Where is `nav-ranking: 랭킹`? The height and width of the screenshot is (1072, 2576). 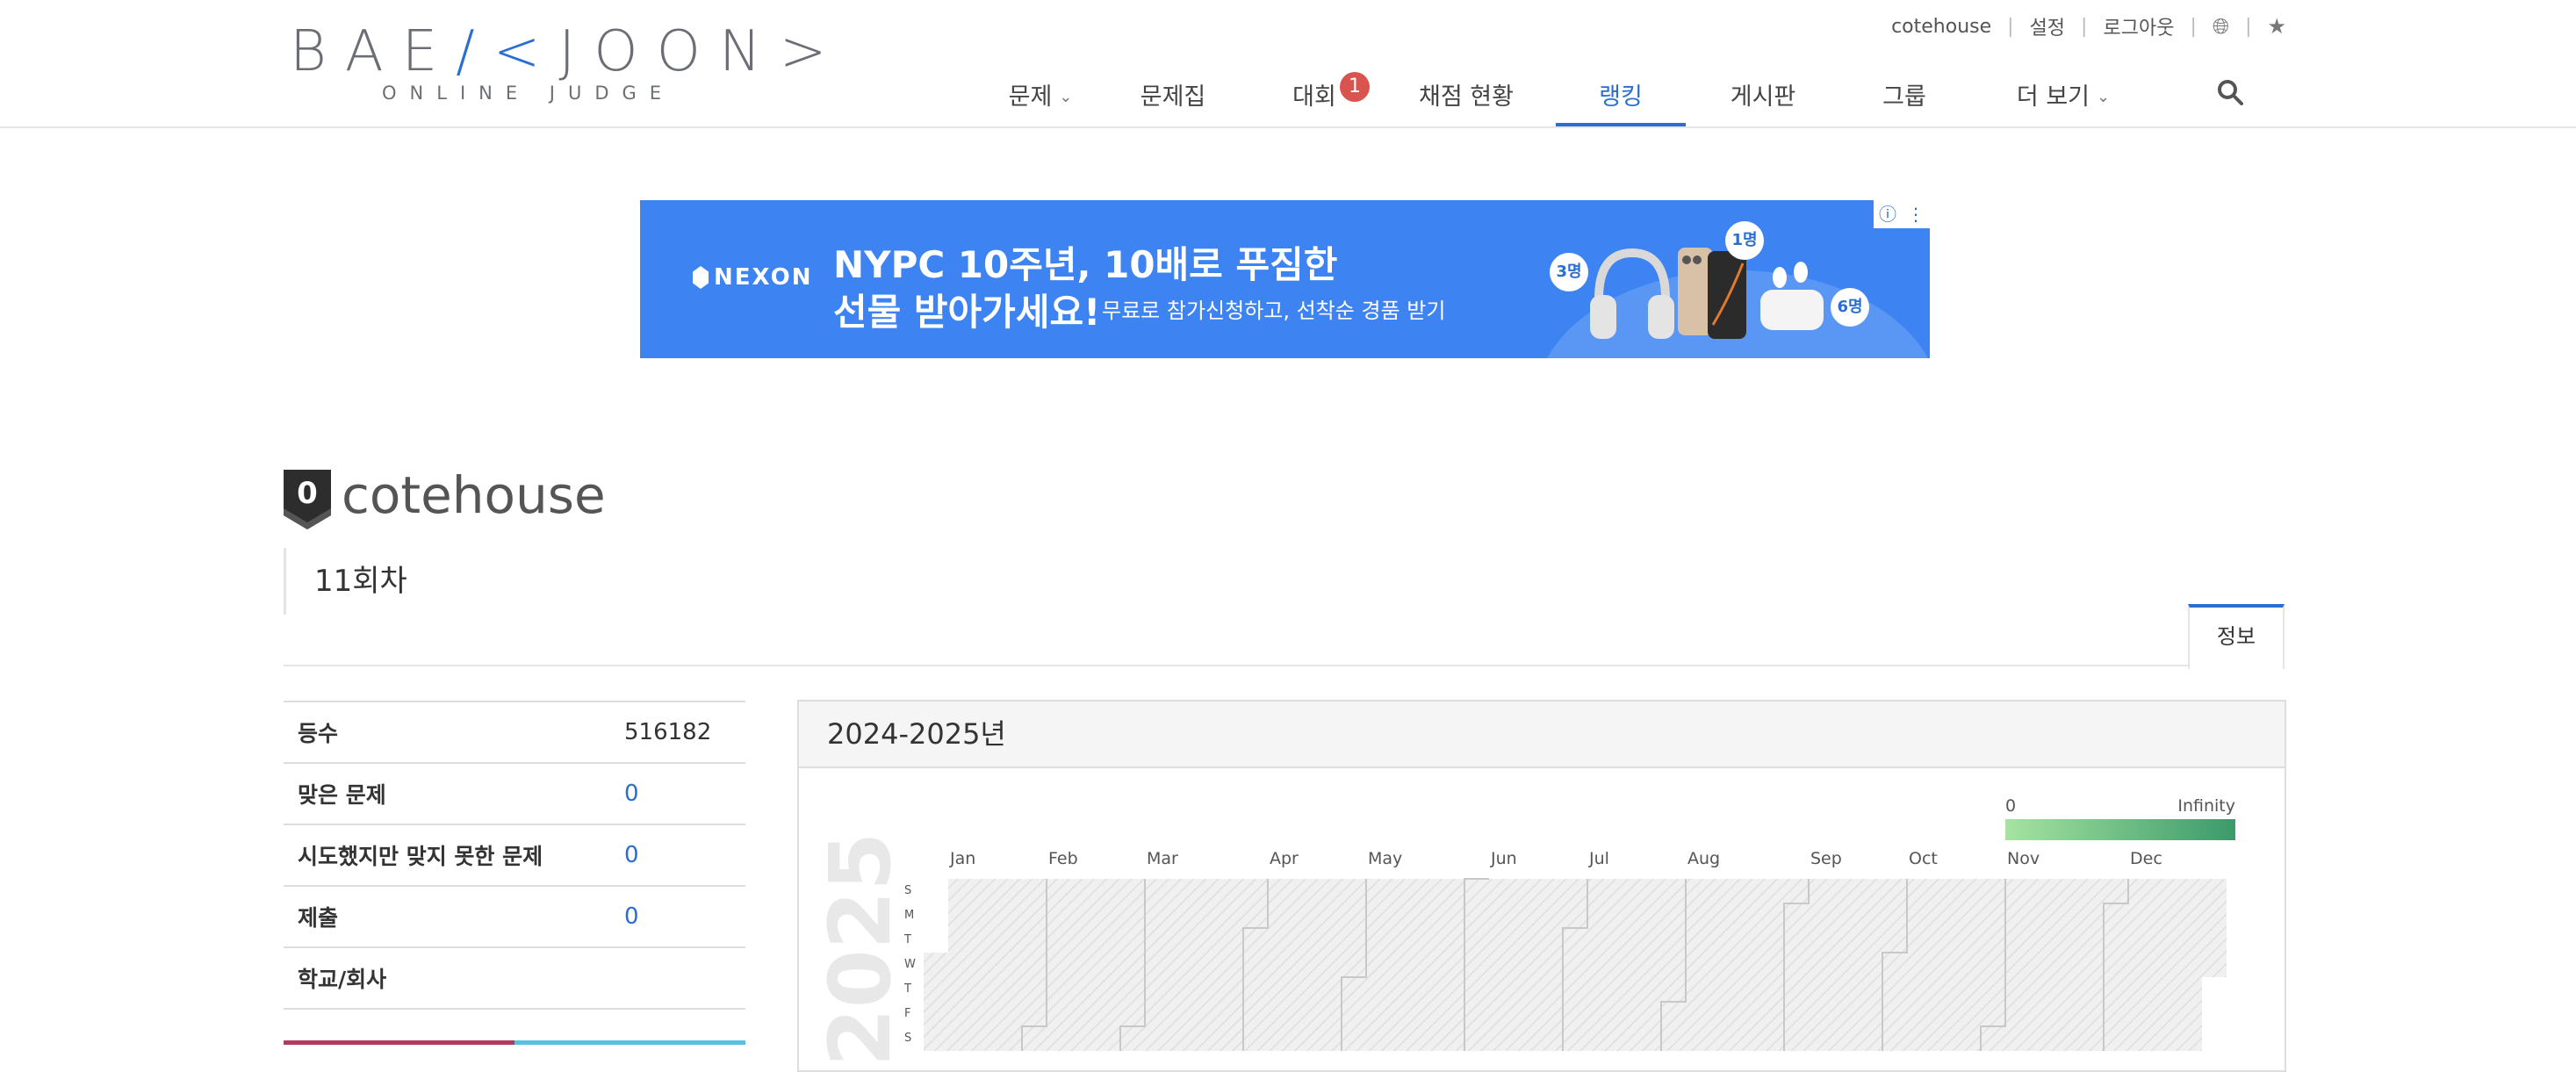
nav-ranking: 랭킹 is located at coordinates (1621, 97).